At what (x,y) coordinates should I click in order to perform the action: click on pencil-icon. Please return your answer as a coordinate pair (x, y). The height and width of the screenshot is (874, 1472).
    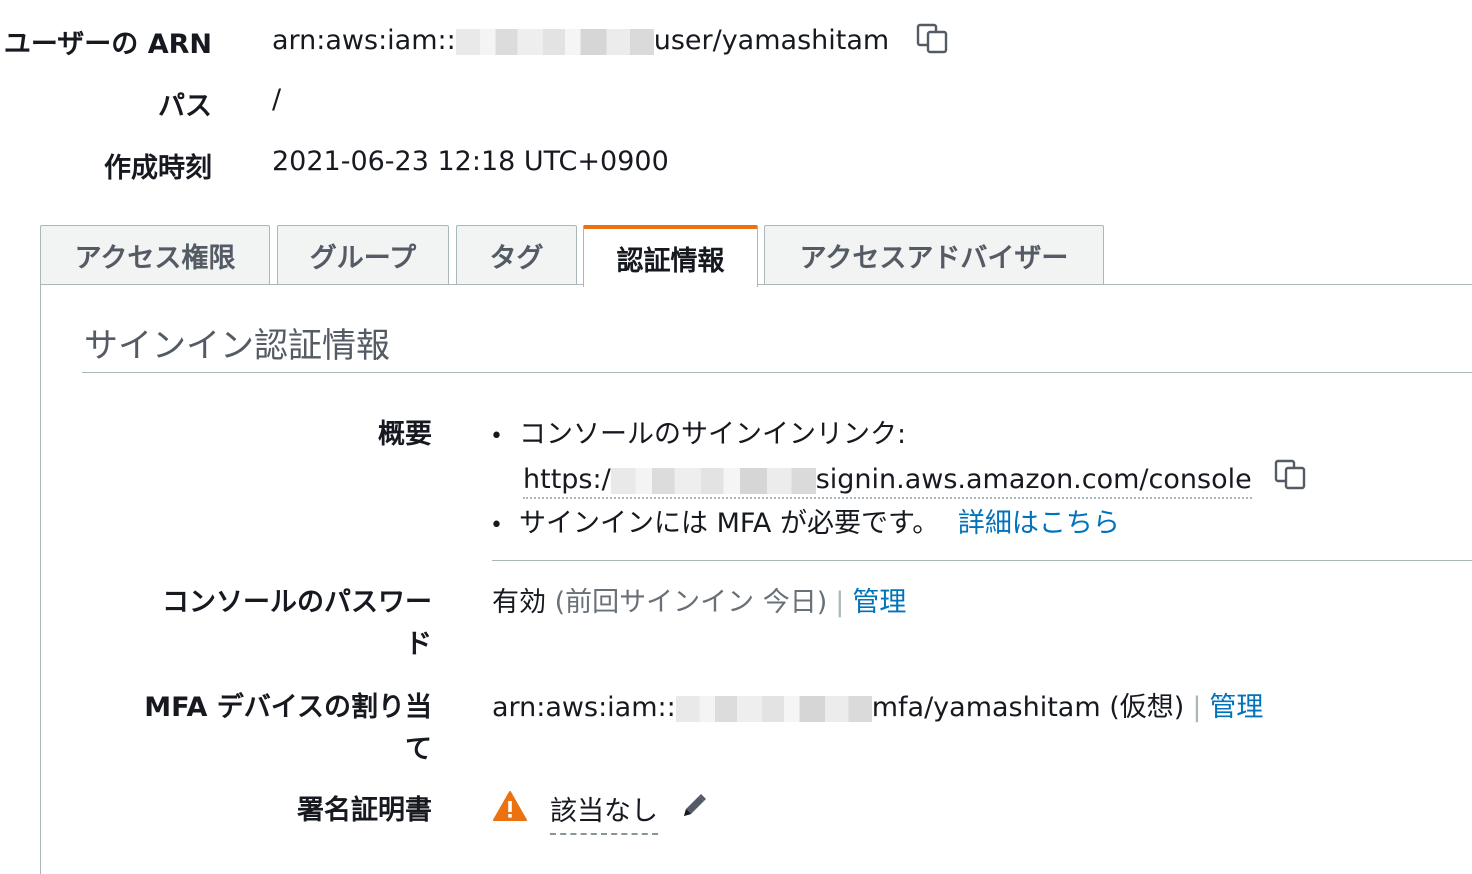
    Looking at the image, I should click on (694, 812).